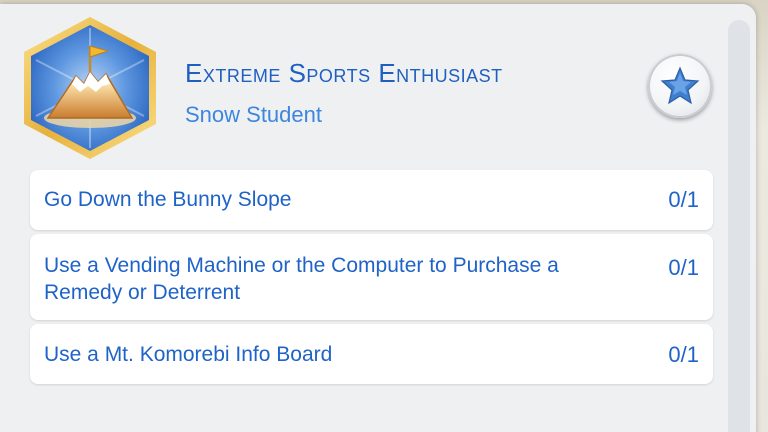 This screenshot has width=768, height=432. Describe the element at coordinates (90, 88) in the screenshot. I see `mountain-flag-icon` at that location.